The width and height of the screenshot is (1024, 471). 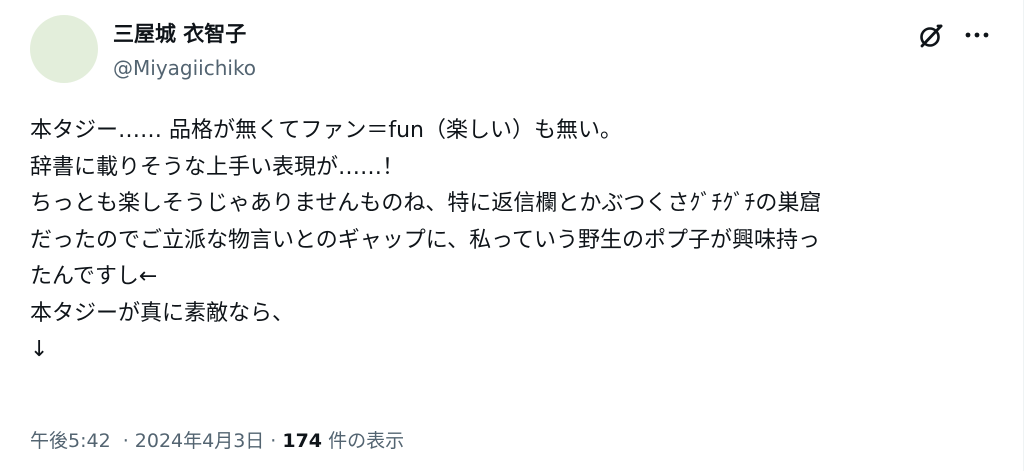 I want to click on tweet-text-line: 本タジーが真に素敵なら、, so click(x=162, y=313).